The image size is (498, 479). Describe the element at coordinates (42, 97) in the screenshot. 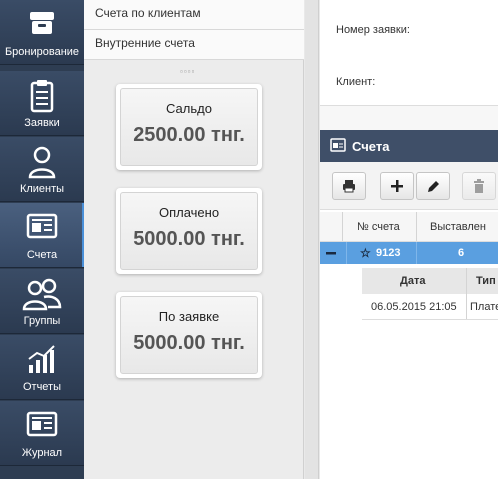

I see `clipboard-icon` at that location.